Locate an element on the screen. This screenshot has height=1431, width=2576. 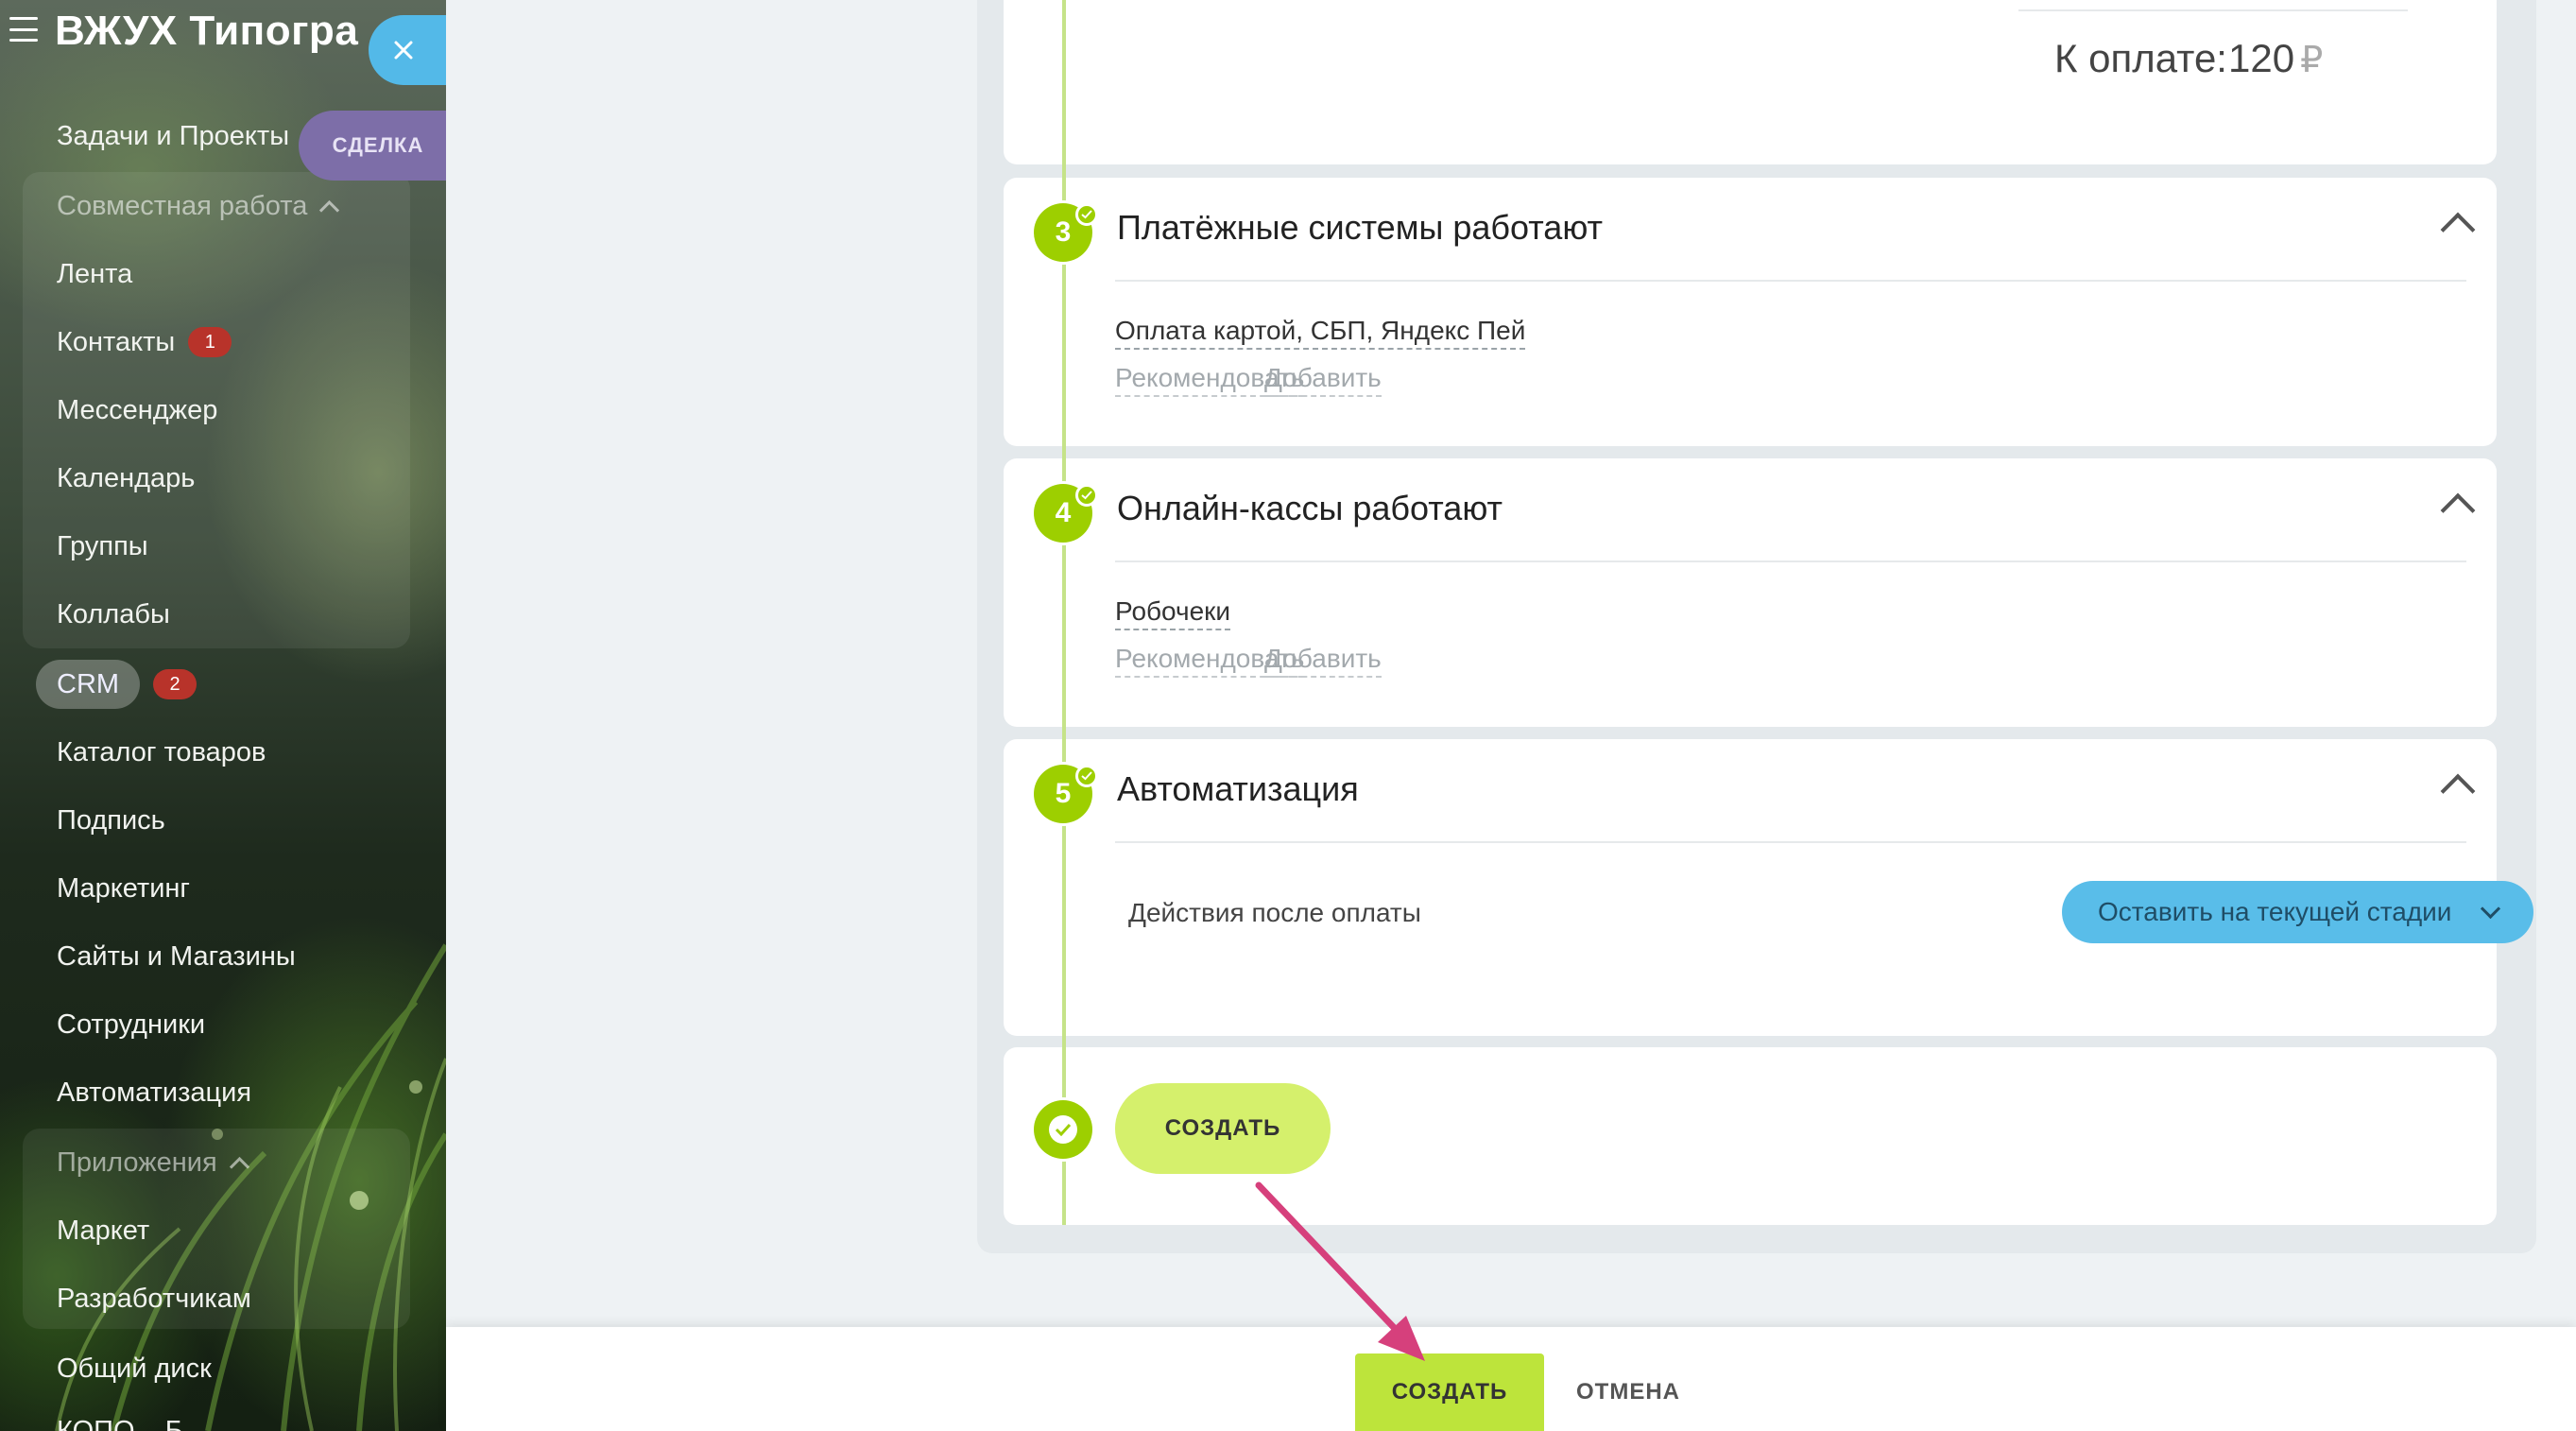
summary-card: К оплате: 120 ₽ is located at coordinates (1750, 82).